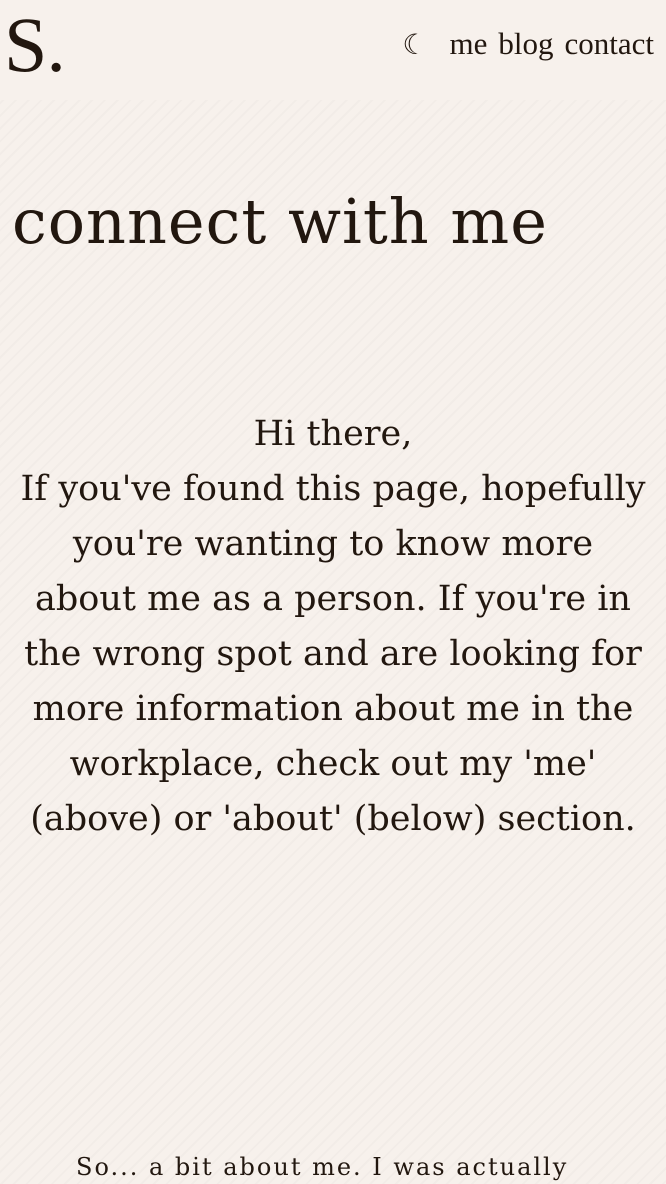 The height and width of the screenshot is (1184, 666). I want to click on nav-link-blog: blog, so click(525, 44).